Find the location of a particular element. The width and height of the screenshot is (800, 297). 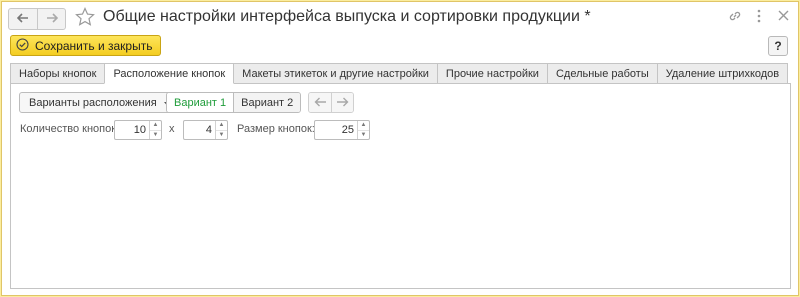

button-size-value: 25 is located at coordinates (336, 130).